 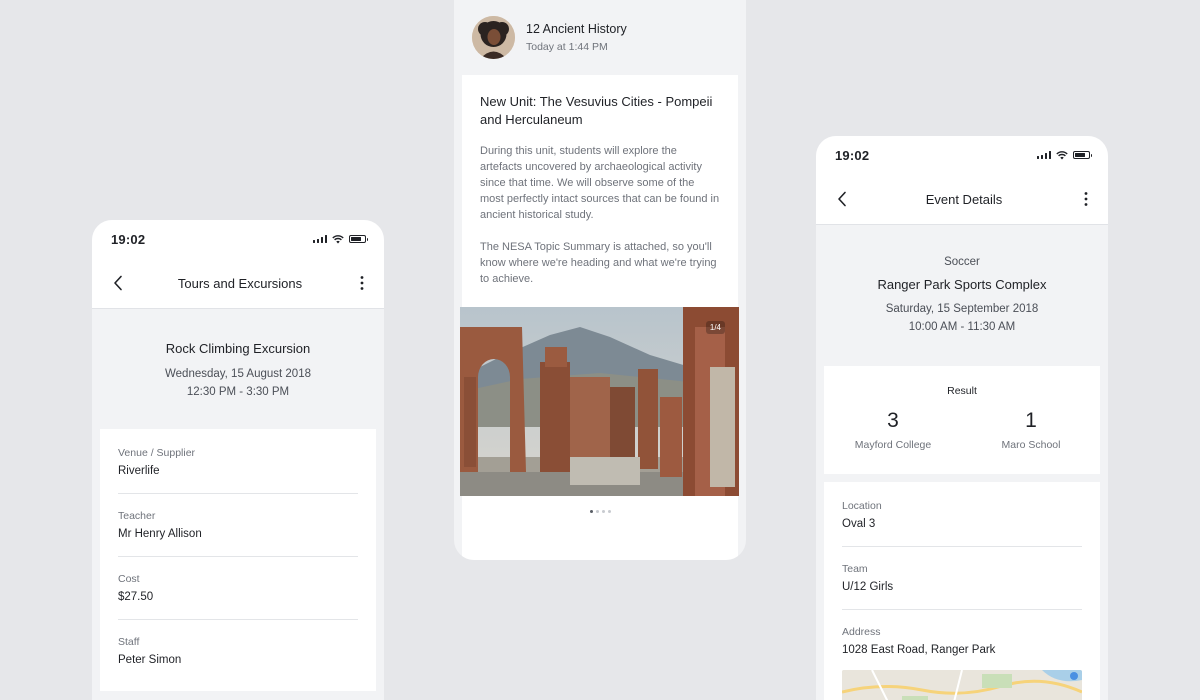 I want to click on field-value: Oval 3, so click(x=859, y=524).